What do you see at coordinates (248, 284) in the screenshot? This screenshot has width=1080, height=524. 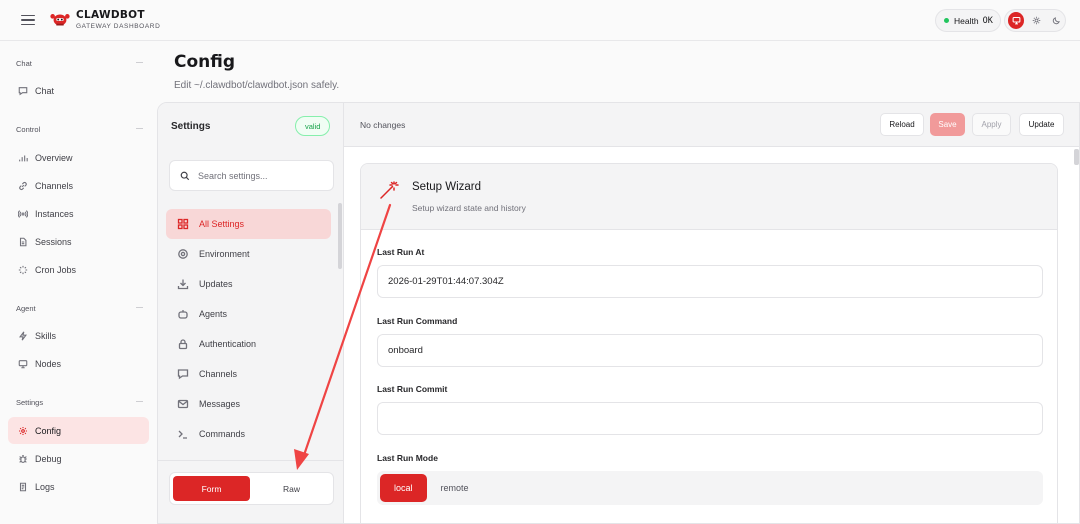 I see `settings-item-updates: Updates` at bounding box center [248, 284].